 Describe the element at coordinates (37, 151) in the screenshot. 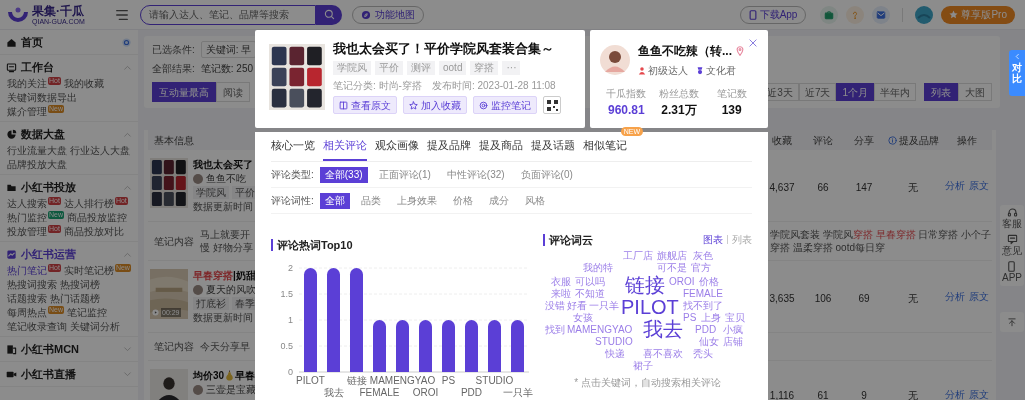

I see `sidebar-link: 行业流量大盘` at that location.